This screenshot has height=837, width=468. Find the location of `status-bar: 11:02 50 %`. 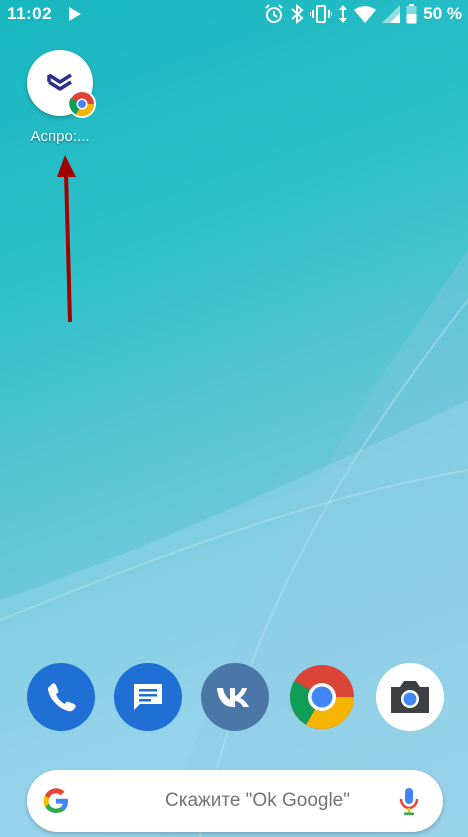

status-bar: 11:02 50 % is located at coordinates (234, 15).